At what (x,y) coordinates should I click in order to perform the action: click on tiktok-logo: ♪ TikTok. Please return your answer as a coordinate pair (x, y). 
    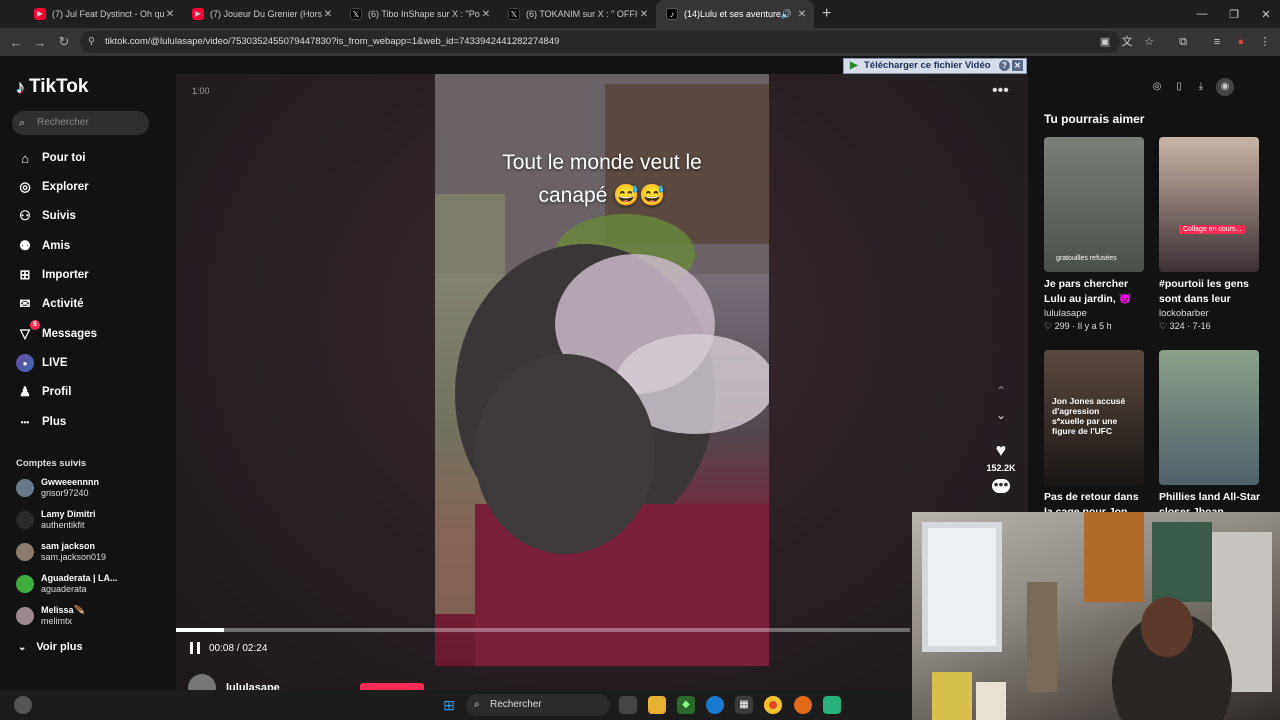
    Looking at the image, I should click on (52, 87).